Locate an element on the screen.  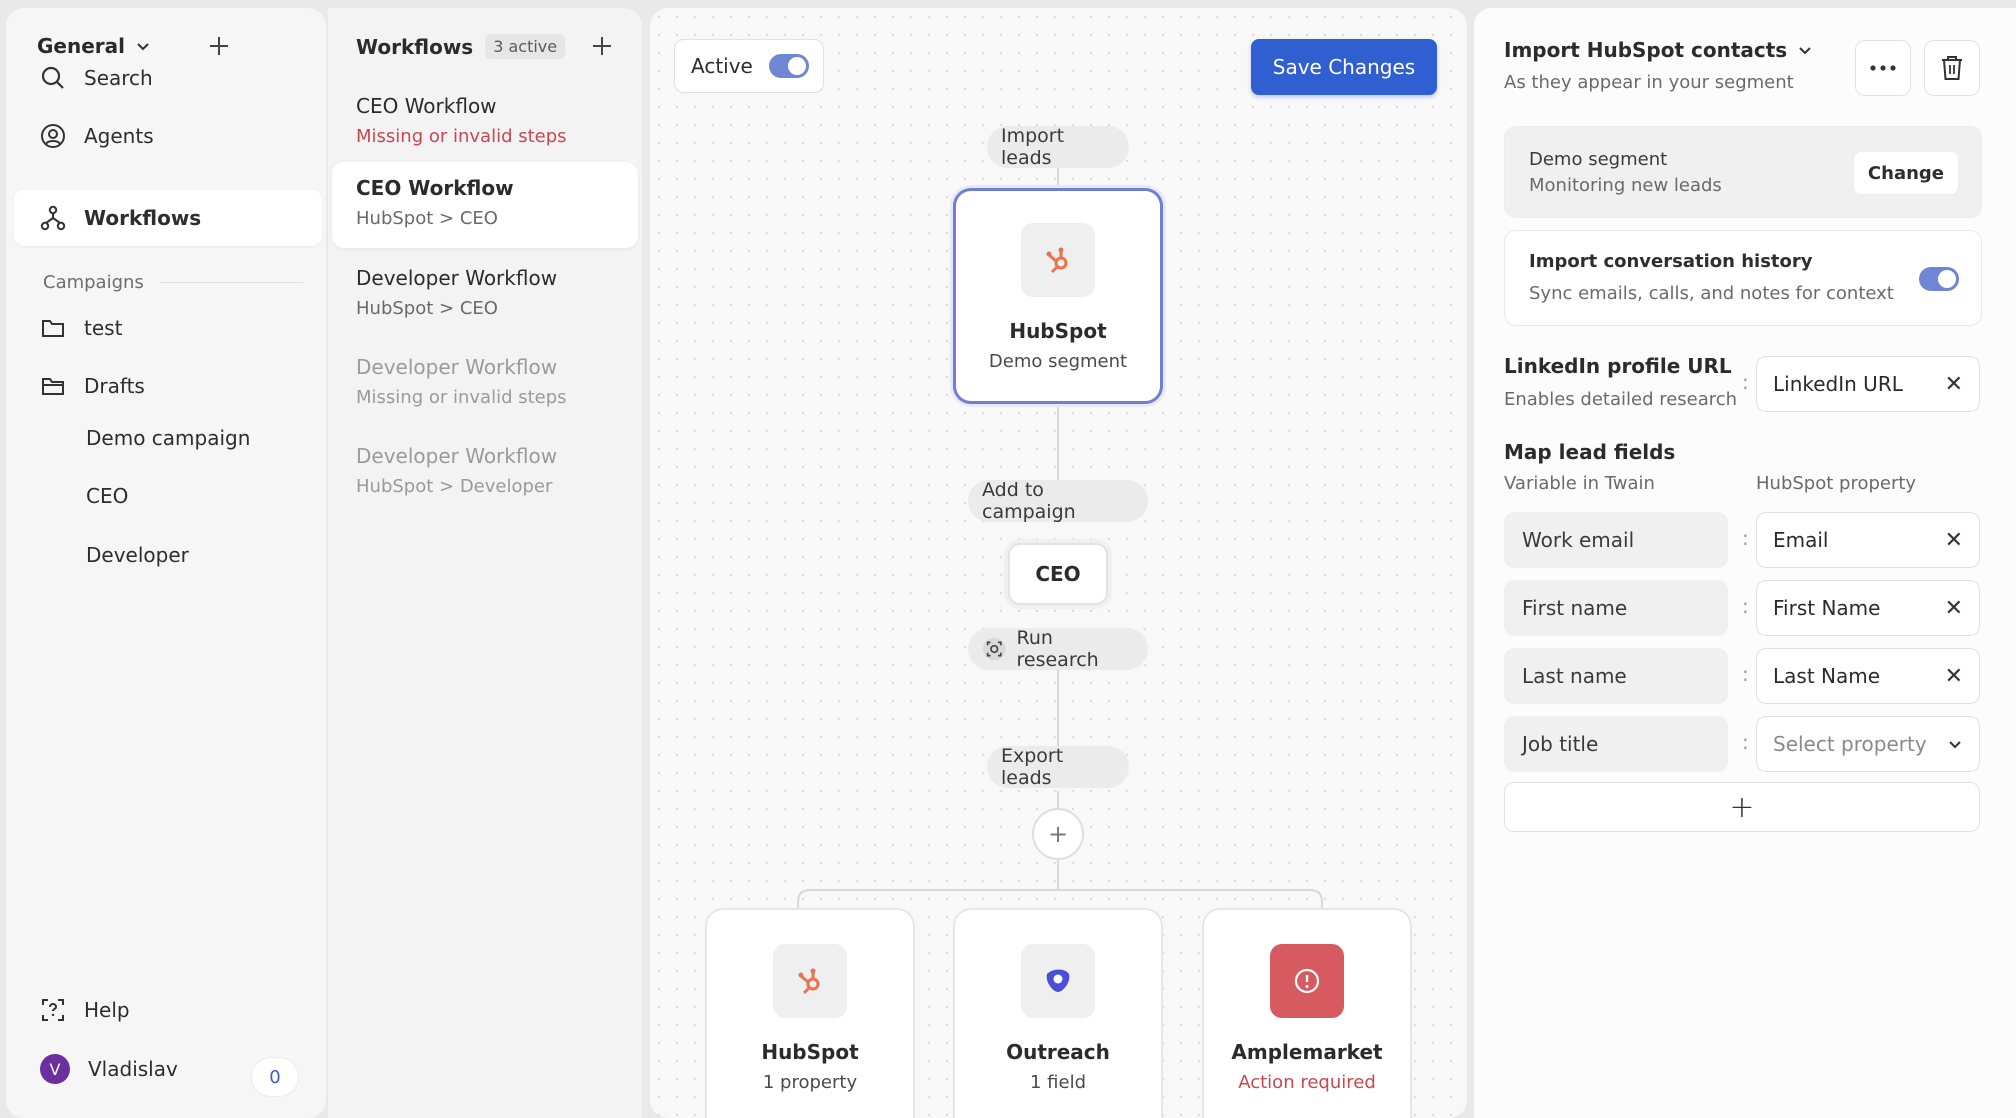
import-history-toggle is located at coordinates (1939, 279).